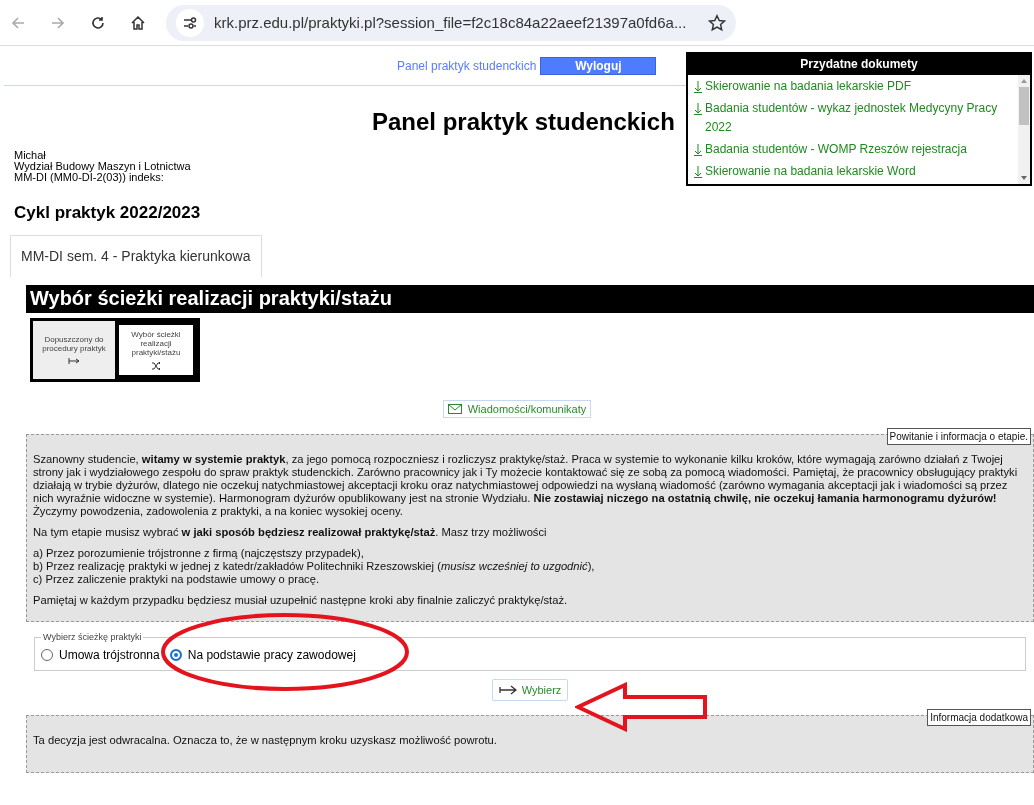  What do you see at coordinates (98, 22) in the screenshot?
I see `reload-icon` at bounding box center [98, 22].